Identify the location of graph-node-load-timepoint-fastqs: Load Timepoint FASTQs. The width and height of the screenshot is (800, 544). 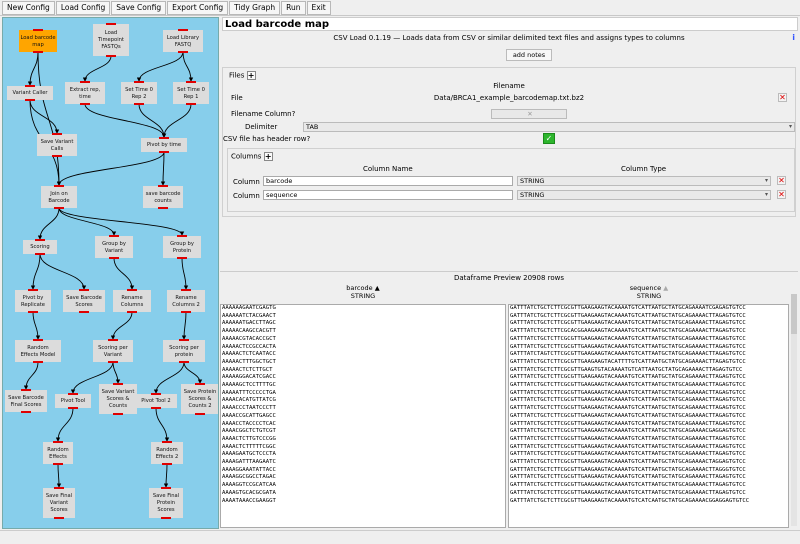
(111, 40).